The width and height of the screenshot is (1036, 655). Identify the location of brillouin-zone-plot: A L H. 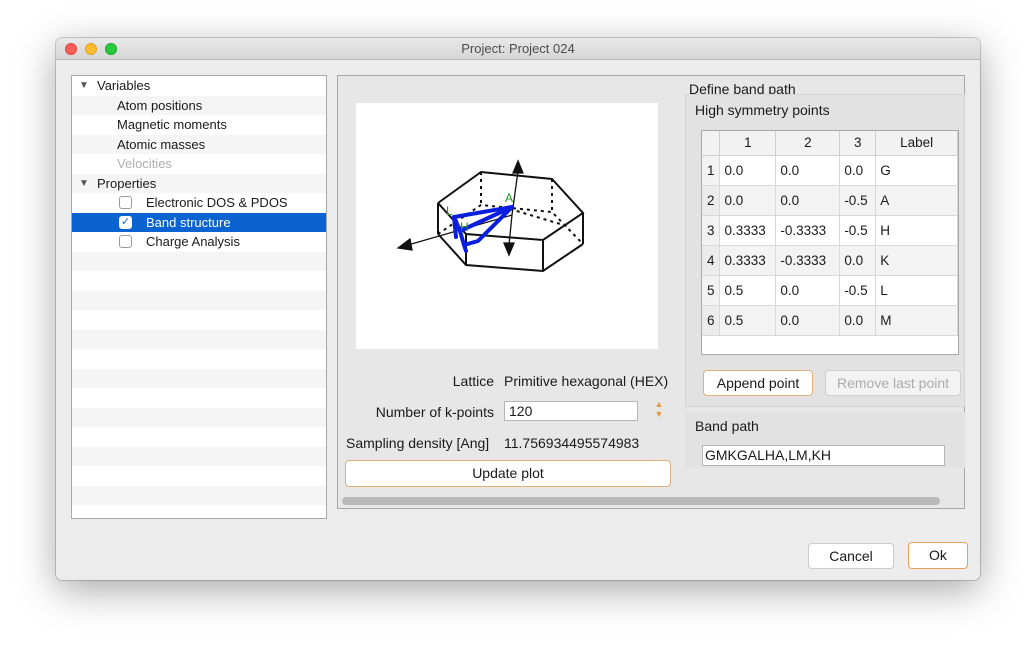
(507, 226).